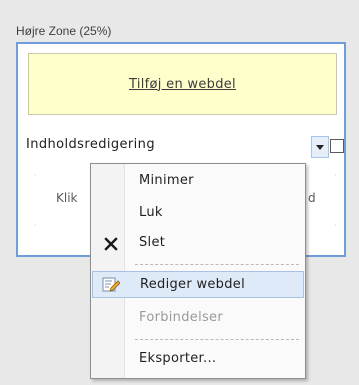 Image resolution: width=359 pixels, height=385 pixels. I want to click on webpart-body-text-left: Klik, so click(67, 198).